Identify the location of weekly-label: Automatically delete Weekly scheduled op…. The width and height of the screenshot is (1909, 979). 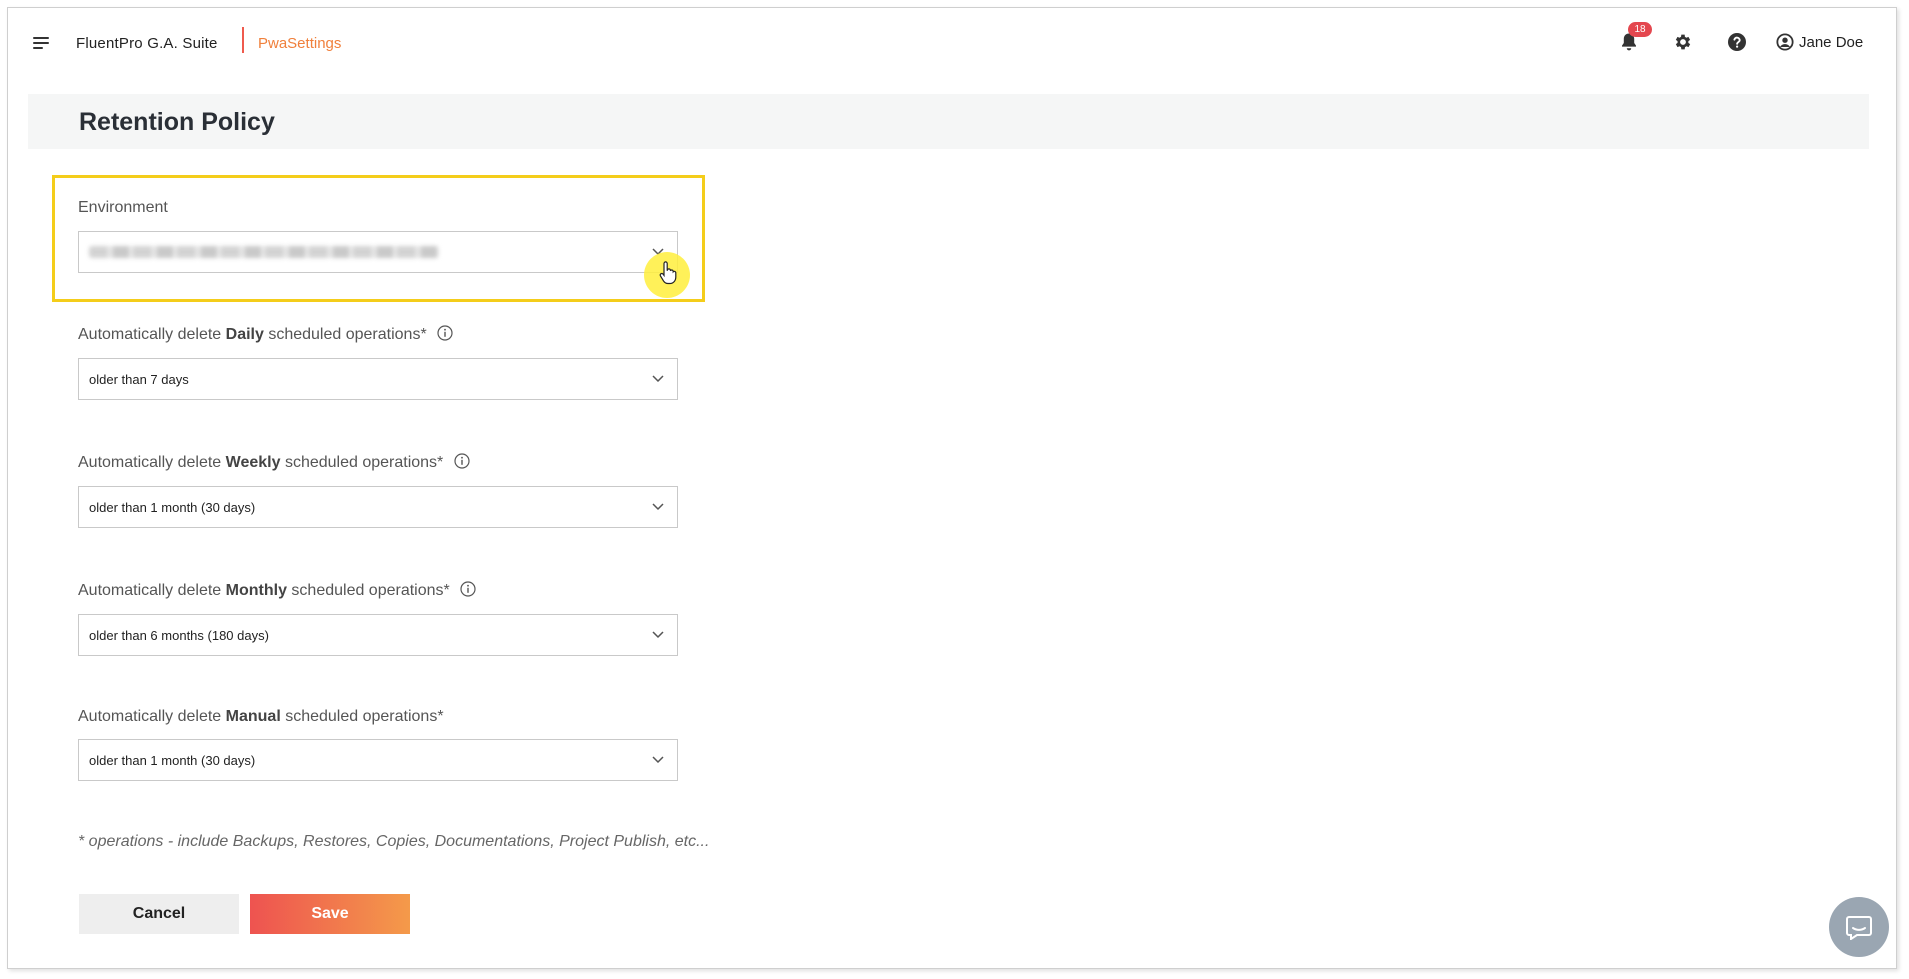
(274, 462).